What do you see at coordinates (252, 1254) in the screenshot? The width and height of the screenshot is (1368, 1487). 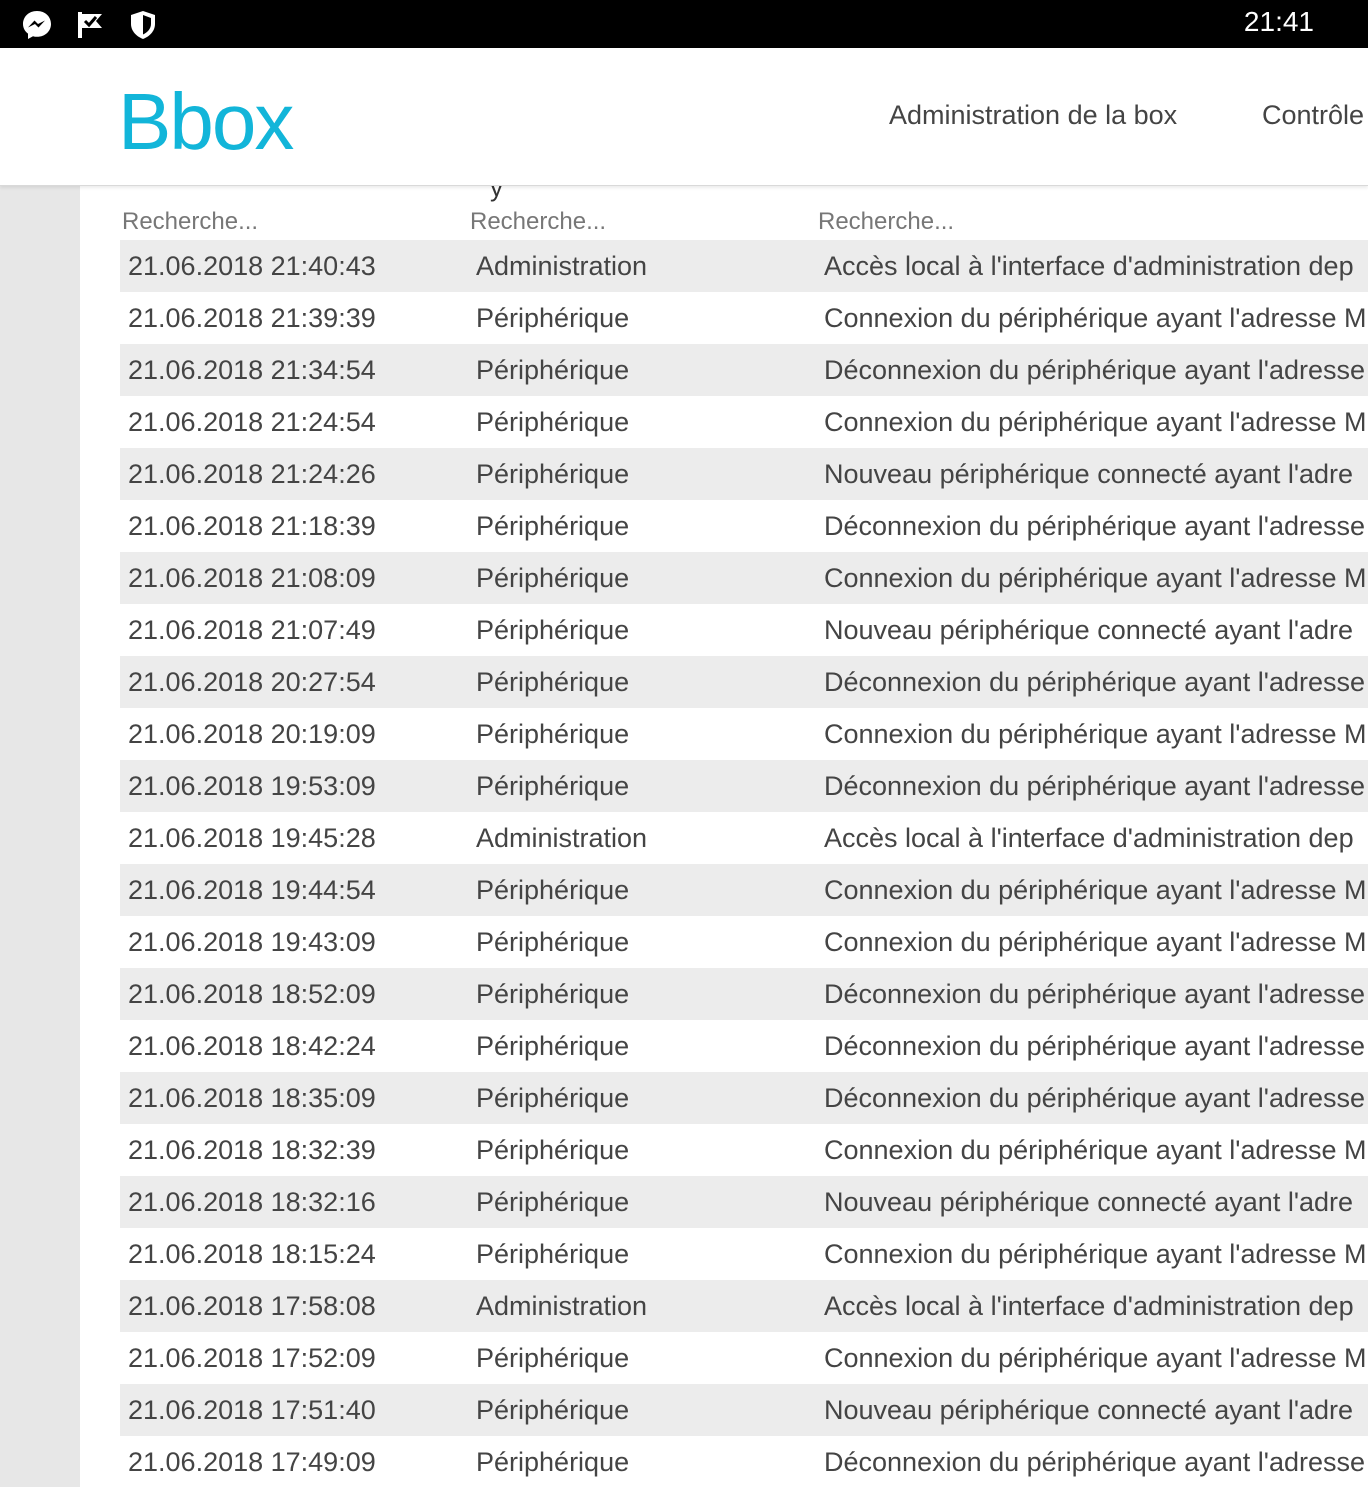 I see `log-date: 21.06.2018 18:15:24` at bounding box center [252, 1254].